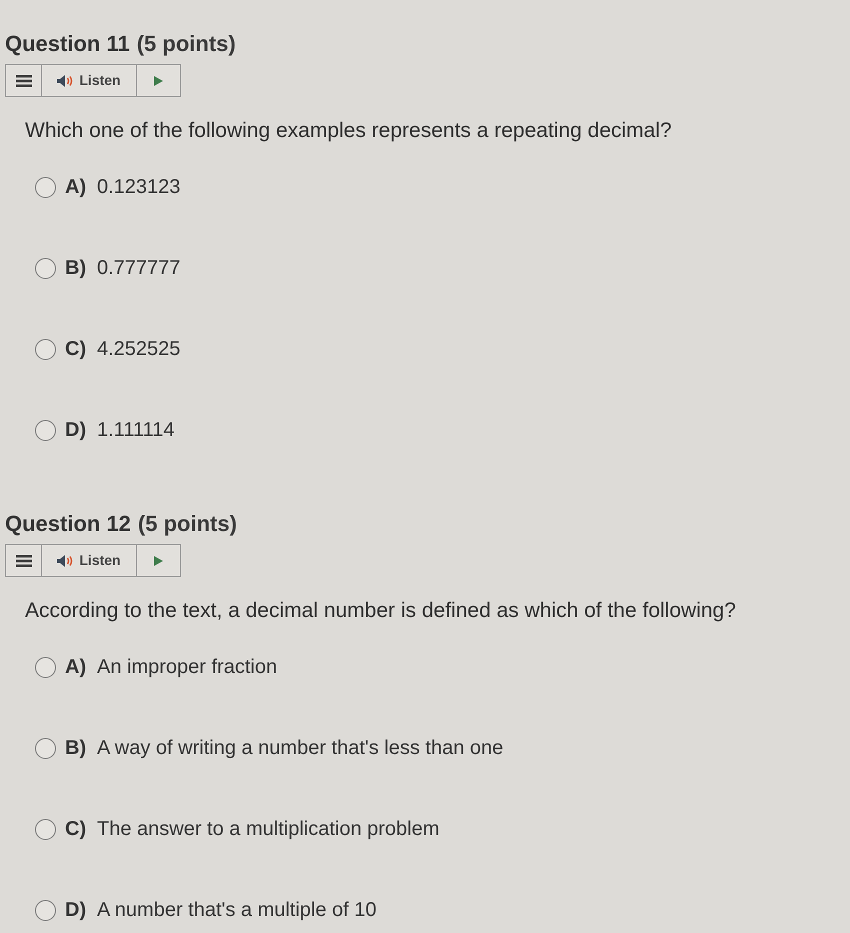 This screenshot has height=933, width=850. I want to click on question-prompt: According to the text, a decimal number is defined as which of the following?, so click(381, 611).